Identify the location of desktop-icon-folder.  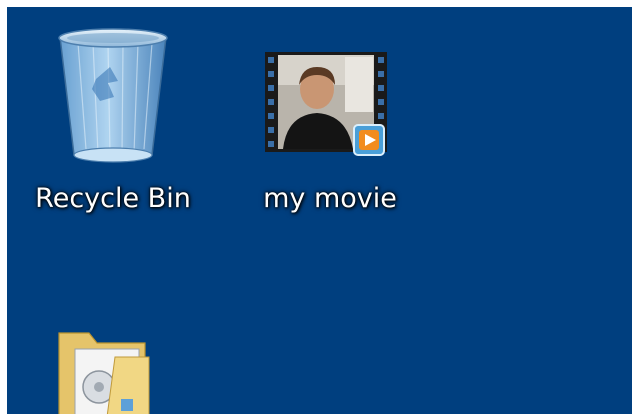
(130, 370).